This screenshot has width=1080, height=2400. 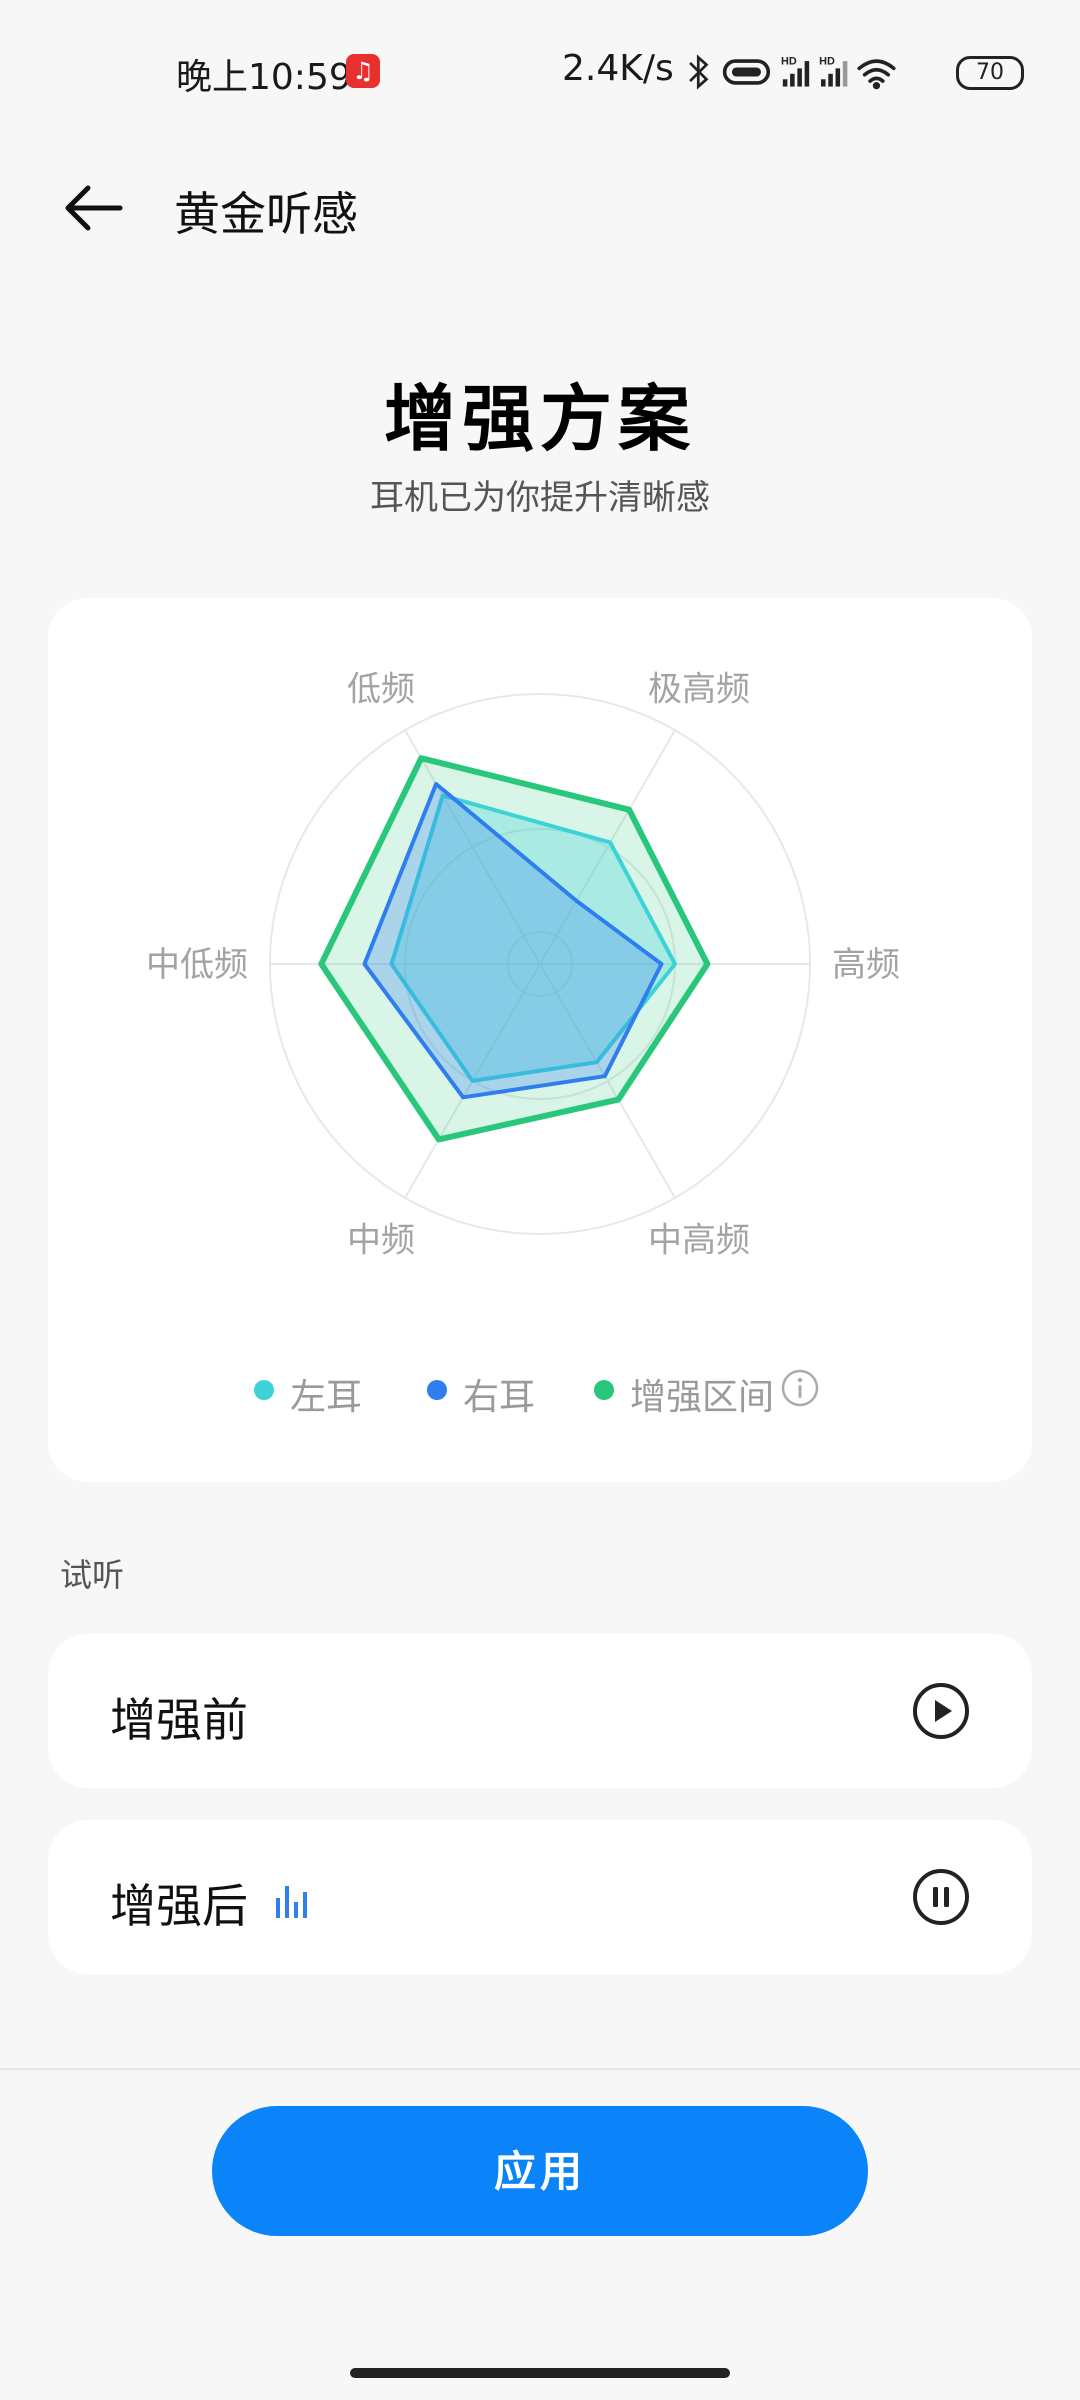 What do you see at coordinates (540, 498) in the screenshot?
I see `hero-subtitle: 耳机已为你提升清晰感` at bounding box center [540, 498].